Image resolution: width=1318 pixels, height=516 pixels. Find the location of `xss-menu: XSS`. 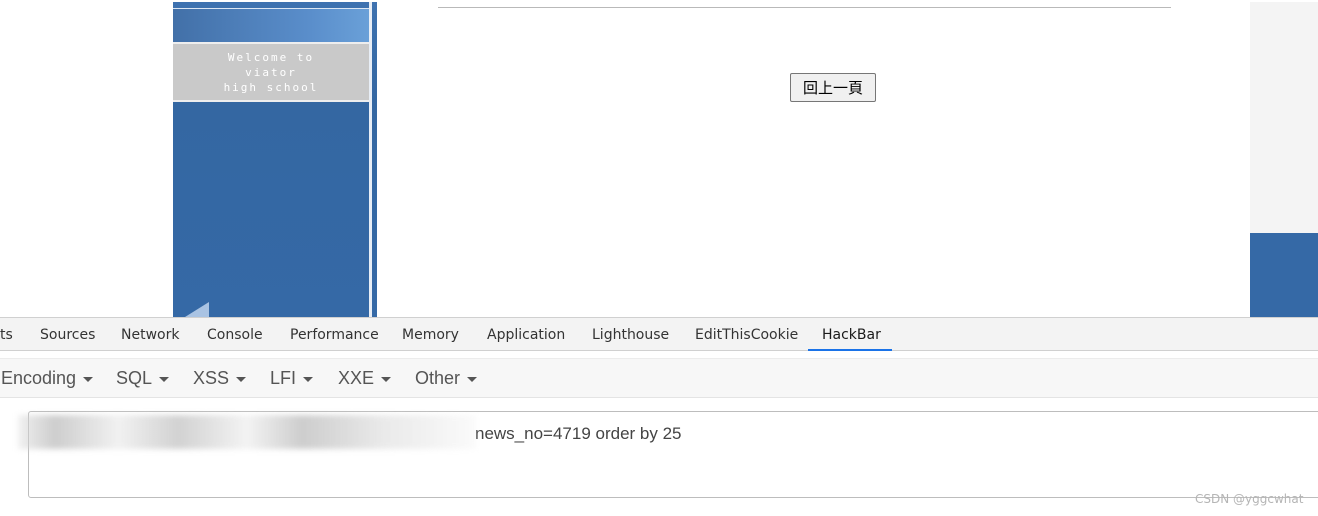

xss-menu: XSS is located at coordinates (220, 379).